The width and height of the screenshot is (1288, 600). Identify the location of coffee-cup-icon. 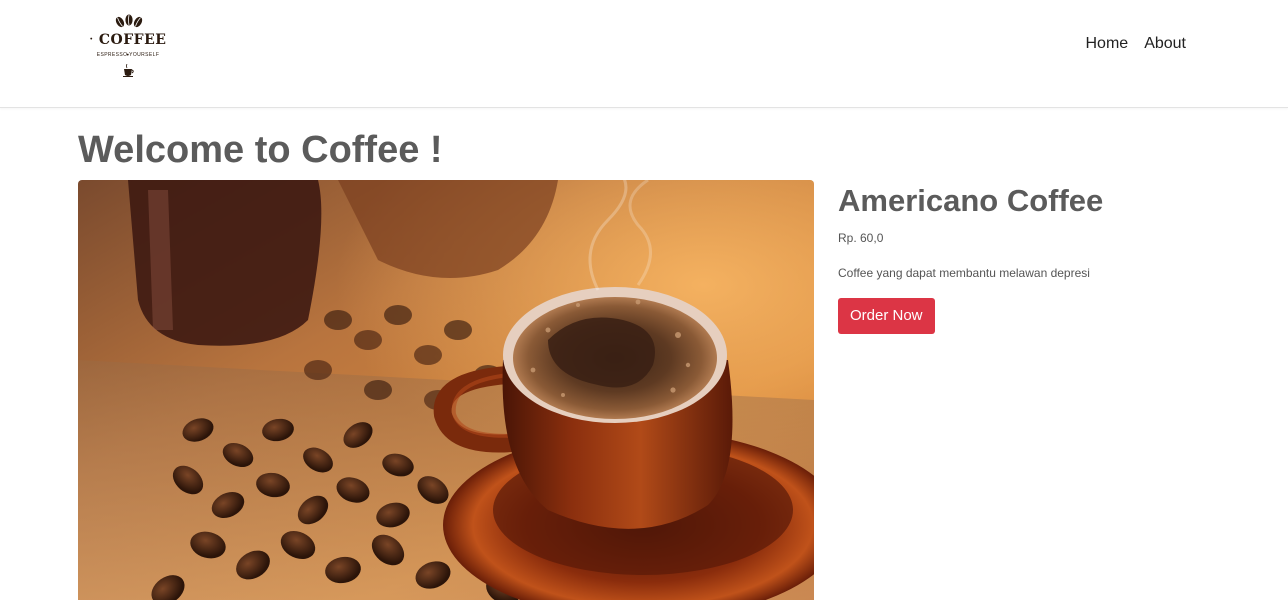
(128, 70).